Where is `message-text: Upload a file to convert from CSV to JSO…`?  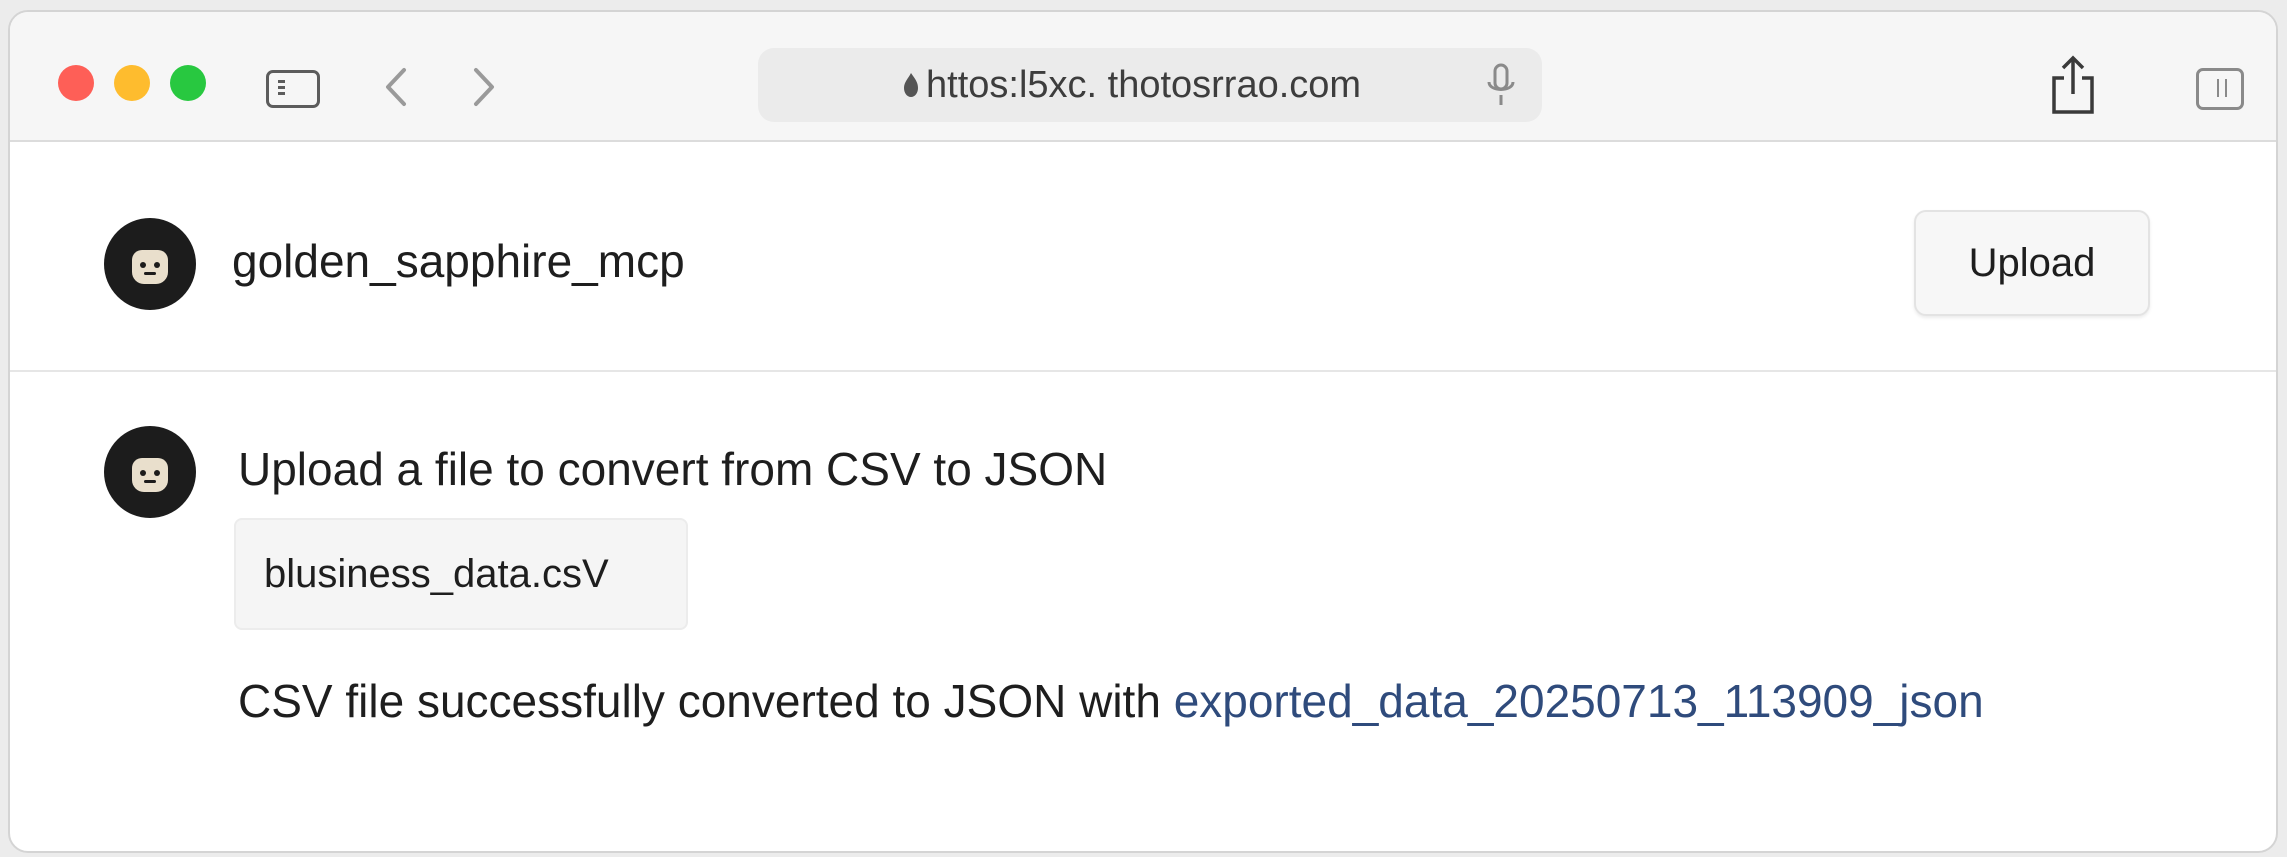
message-text: Upload a file to convert from CSV to JSO… is located at coordinates (673, 469).